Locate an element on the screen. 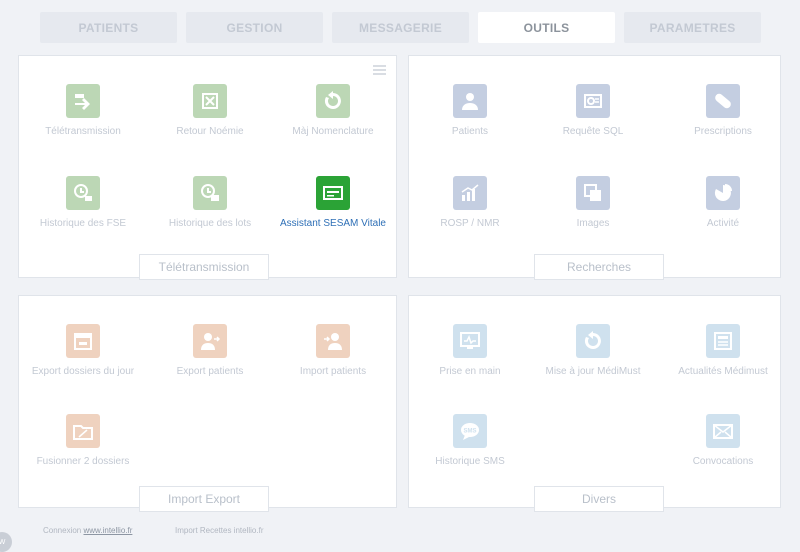  tool-requete-sql: Requête SQL is located at coordinates (593, 111).